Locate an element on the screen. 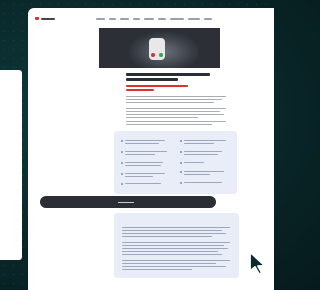 This screenshot has width=320, height=290. text-block-card is located at coordinates (176, 245).